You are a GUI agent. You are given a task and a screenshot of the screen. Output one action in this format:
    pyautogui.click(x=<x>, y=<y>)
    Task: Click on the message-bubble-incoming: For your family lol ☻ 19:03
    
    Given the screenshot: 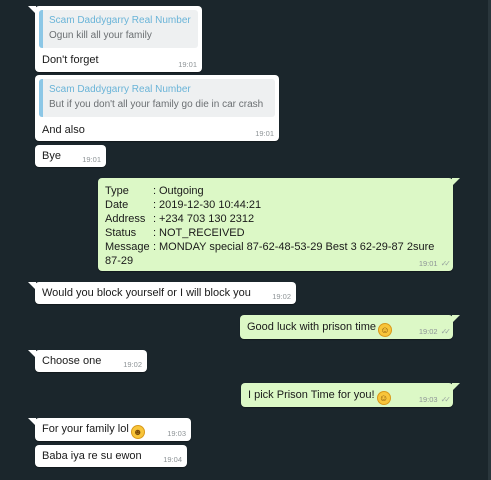 What is the action you would take?
    pyautogui.click(x=109, y=429)
    